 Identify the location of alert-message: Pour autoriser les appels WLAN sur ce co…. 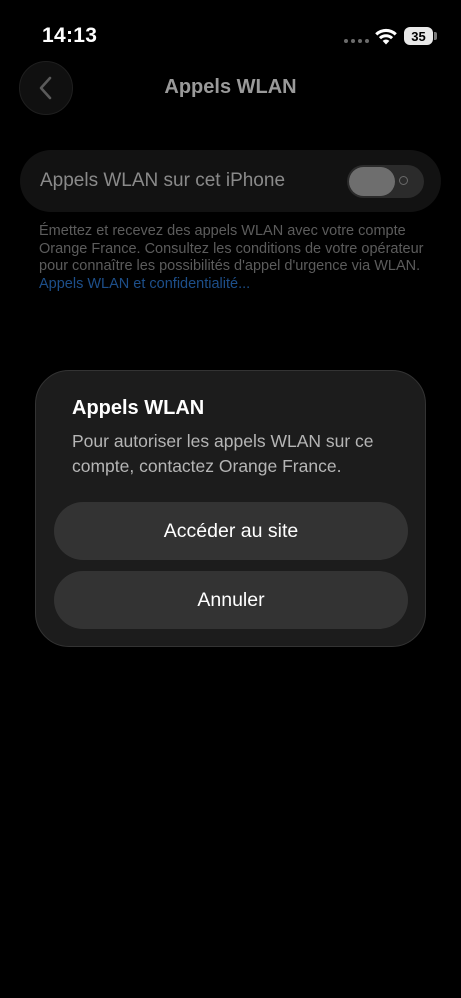
(223, 453).